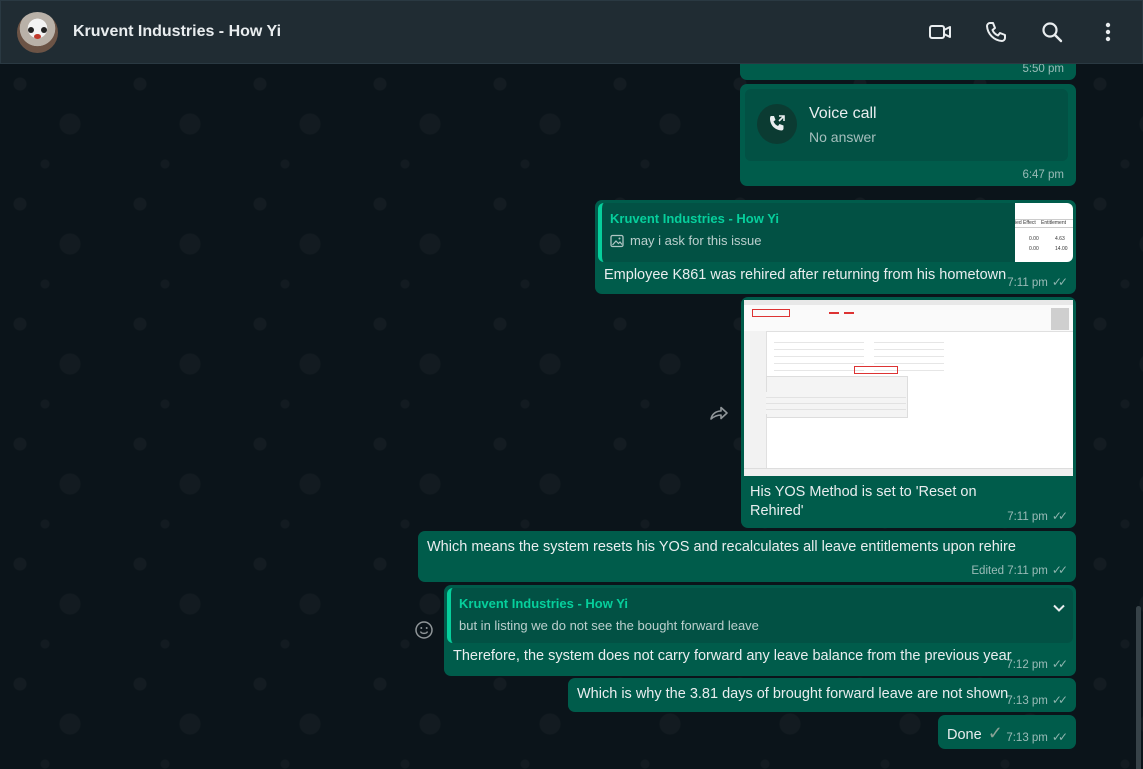 This screenshot has width=1143, height=769. Describe the element at coordinates (777, 124) in the screenshot. I see `missed-call-icon` at that location.